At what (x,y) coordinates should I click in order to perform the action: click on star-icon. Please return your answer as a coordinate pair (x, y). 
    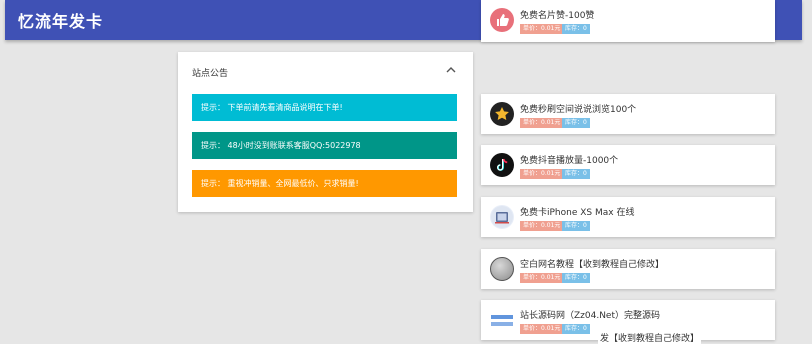
    Looking at the image, I should click on (502, 114).